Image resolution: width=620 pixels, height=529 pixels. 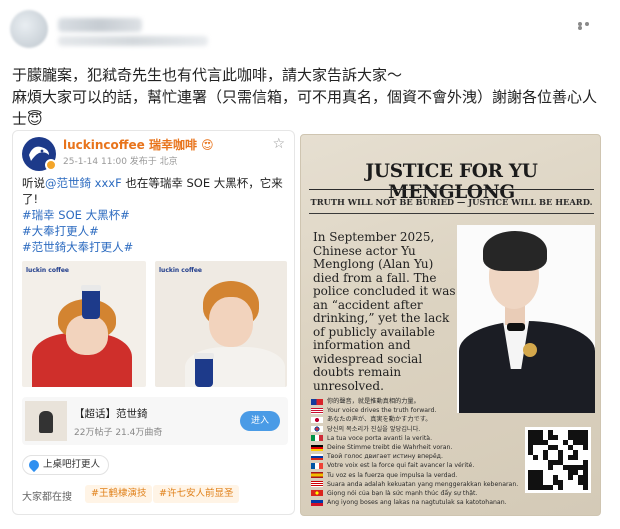 What do you see at coordinates (317, 484) in the screenshot?
I see `my-flag-icon` at bounding box center [317, 484].